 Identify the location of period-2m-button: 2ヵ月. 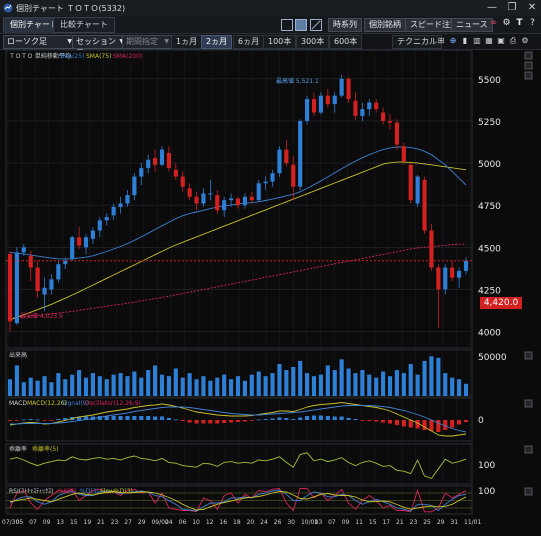
(217, 42).